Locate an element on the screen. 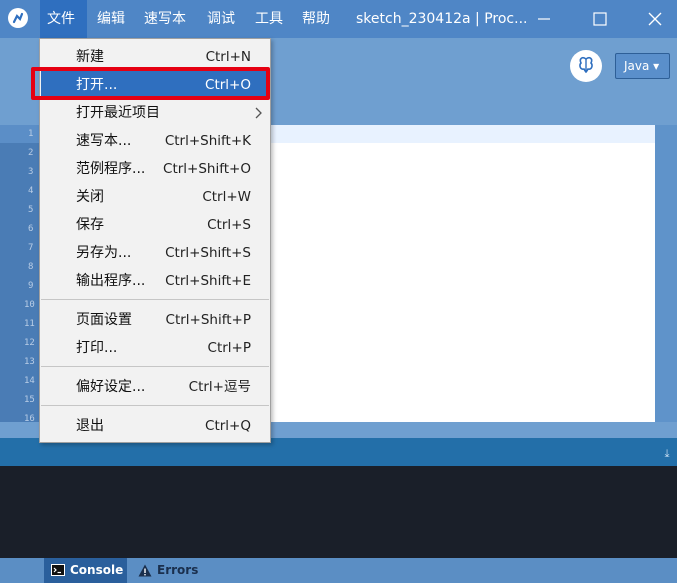  menu-item-open-recent: 打开最近项目 is located at coordinates (155, 113).